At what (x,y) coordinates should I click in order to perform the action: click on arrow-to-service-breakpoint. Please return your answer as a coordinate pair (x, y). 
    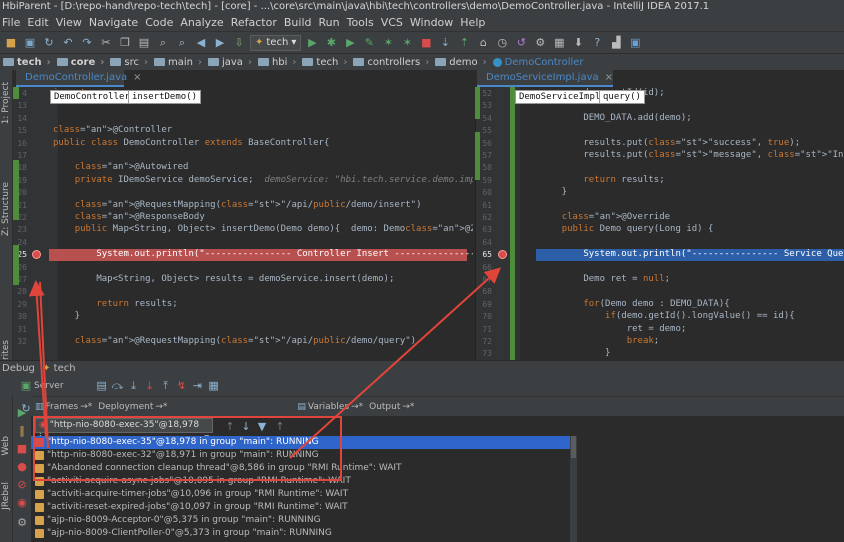
    Looking at the image, I should click on (395, 363).